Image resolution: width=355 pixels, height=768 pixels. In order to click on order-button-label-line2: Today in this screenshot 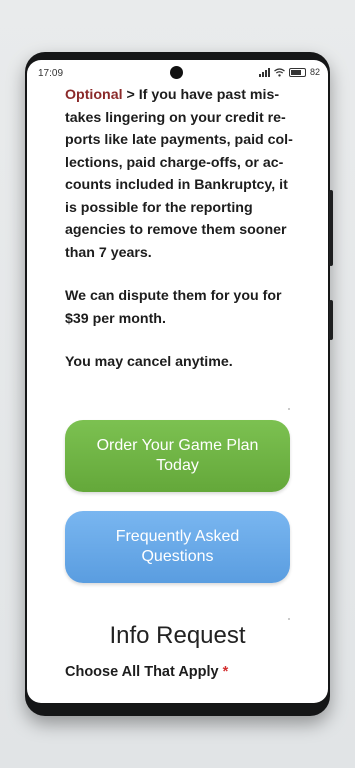, I will do `click(177, 465)`.